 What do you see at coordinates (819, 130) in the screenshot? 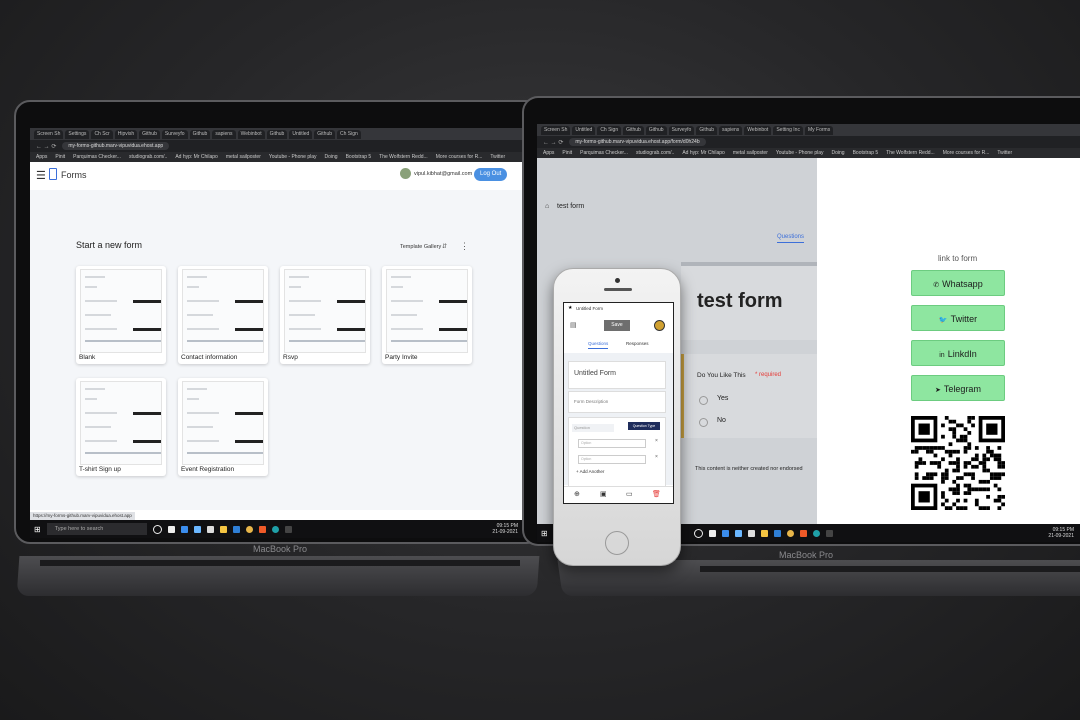
I see `browser-tab: My Forms` at bounding box center [819, 130].